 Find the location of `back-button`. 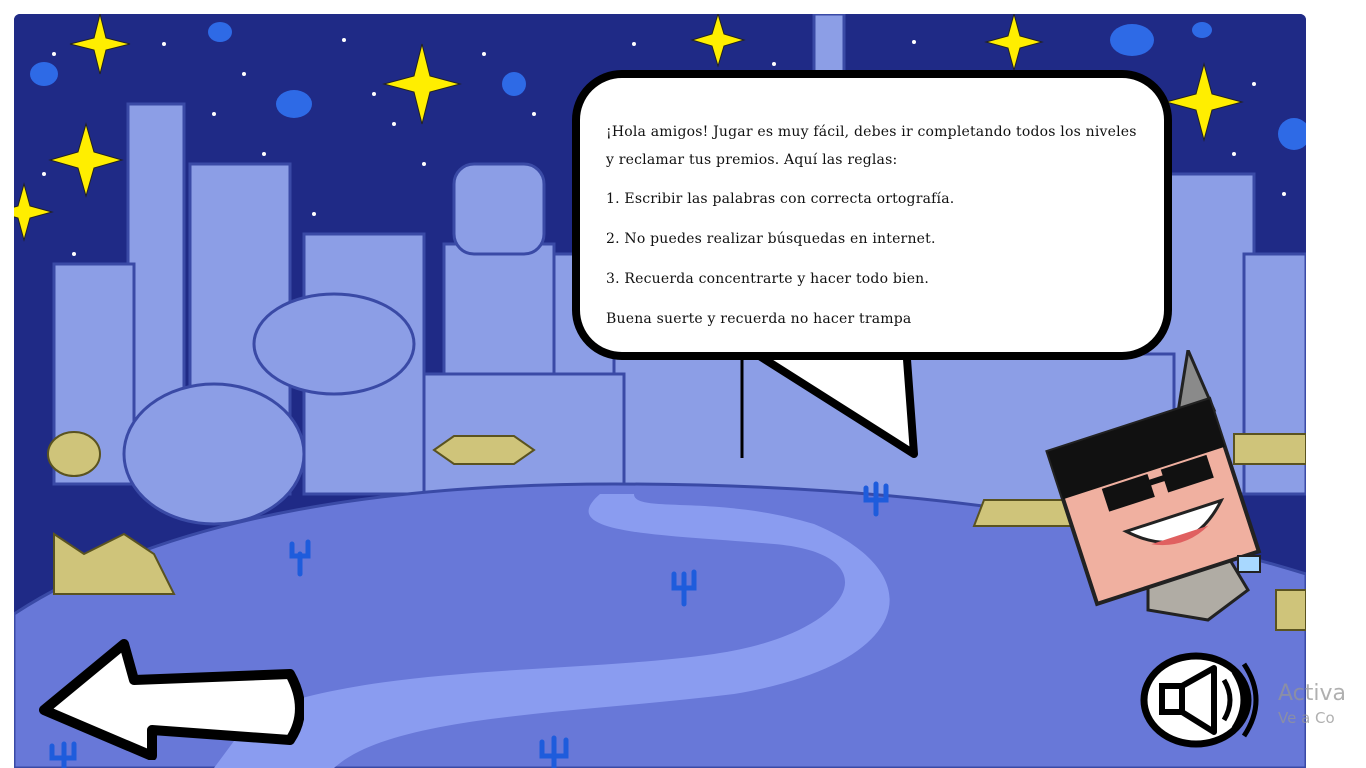

back-button is located at coordinates (169, 695).